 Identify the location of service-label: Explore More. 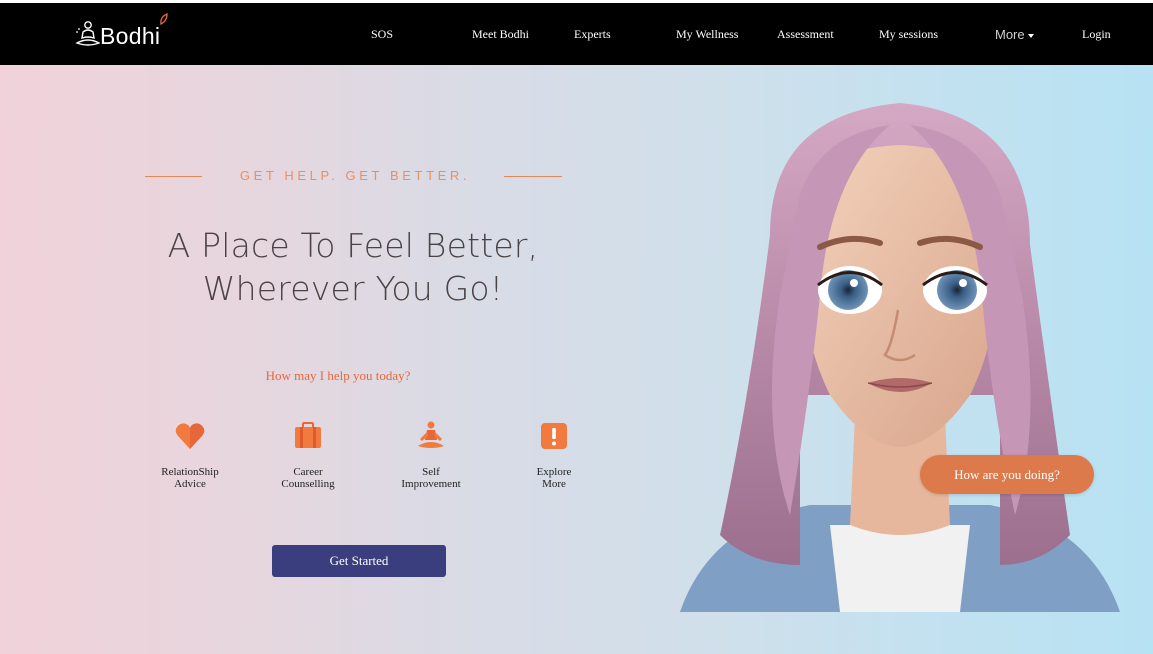
(554, 478).